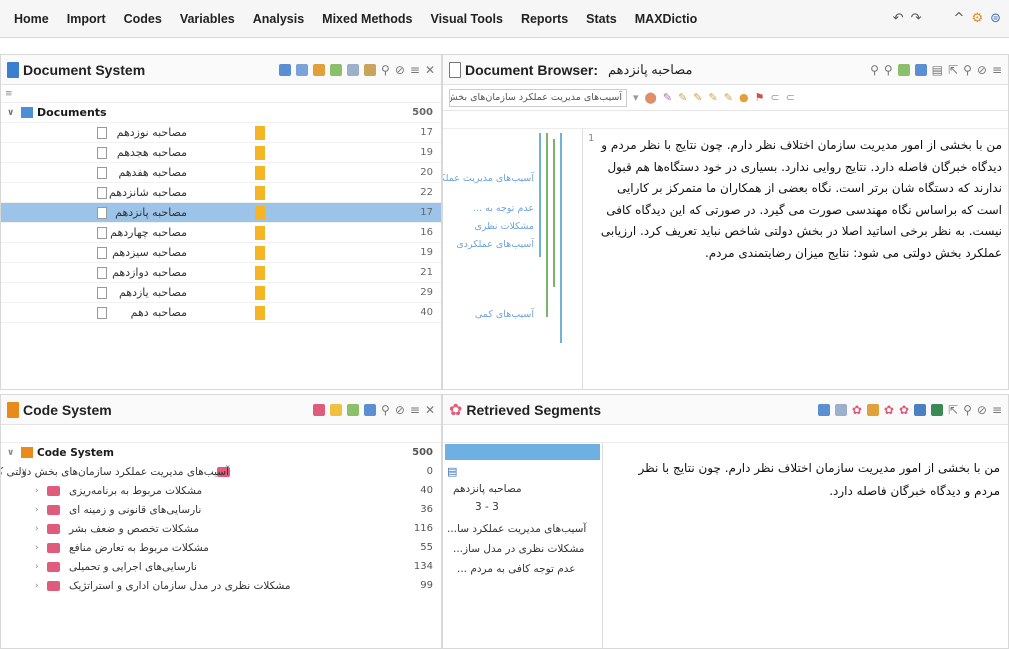 Image resolution: width=1009 pixels, height=649 pixels. What do you see at coordinates (487, 489) in the screenshot?
I see `segment-document: مصاحبه پانزدهم` at bounding box center [487, 489].